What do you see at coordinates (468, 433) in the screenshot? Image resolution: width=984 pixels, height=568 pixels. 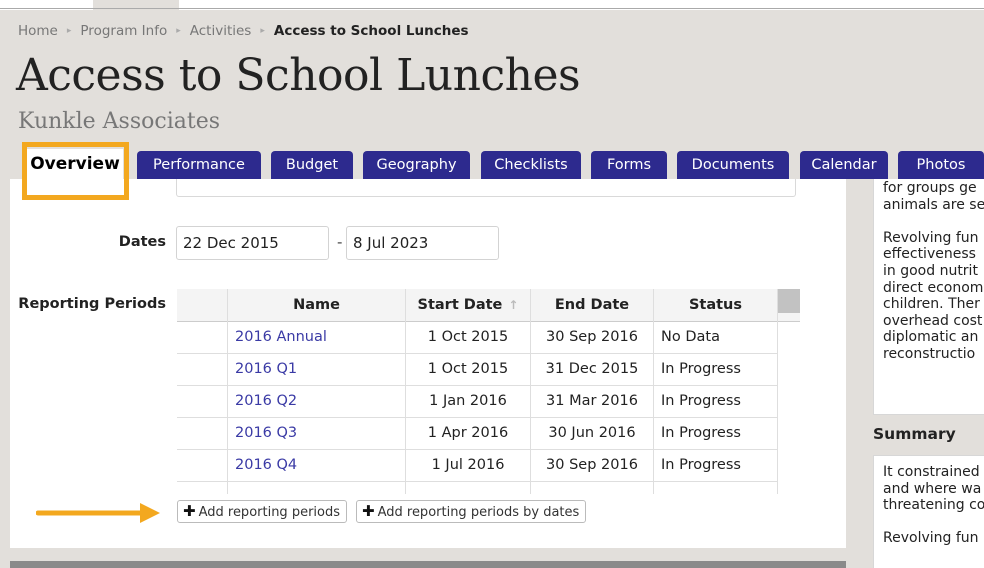 I see `row-start-date: 1 Apr 2016` at bounding box center [468, 433].